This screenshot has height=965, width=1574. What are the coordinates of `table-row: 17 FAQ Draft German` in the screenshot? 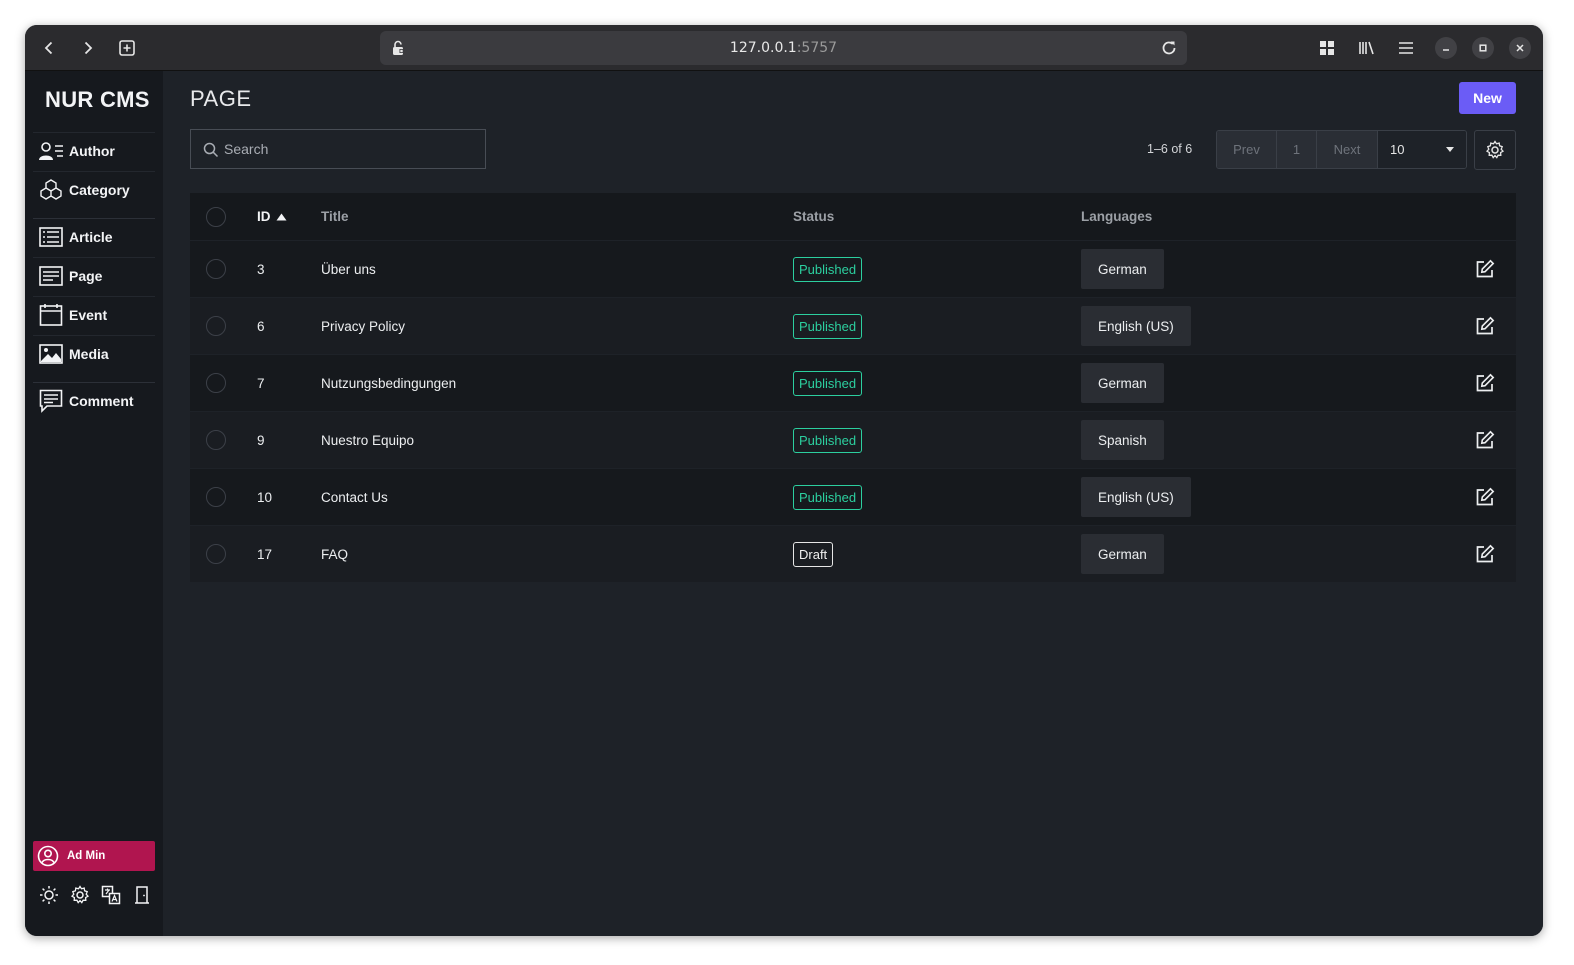 It's located at (853, 553).